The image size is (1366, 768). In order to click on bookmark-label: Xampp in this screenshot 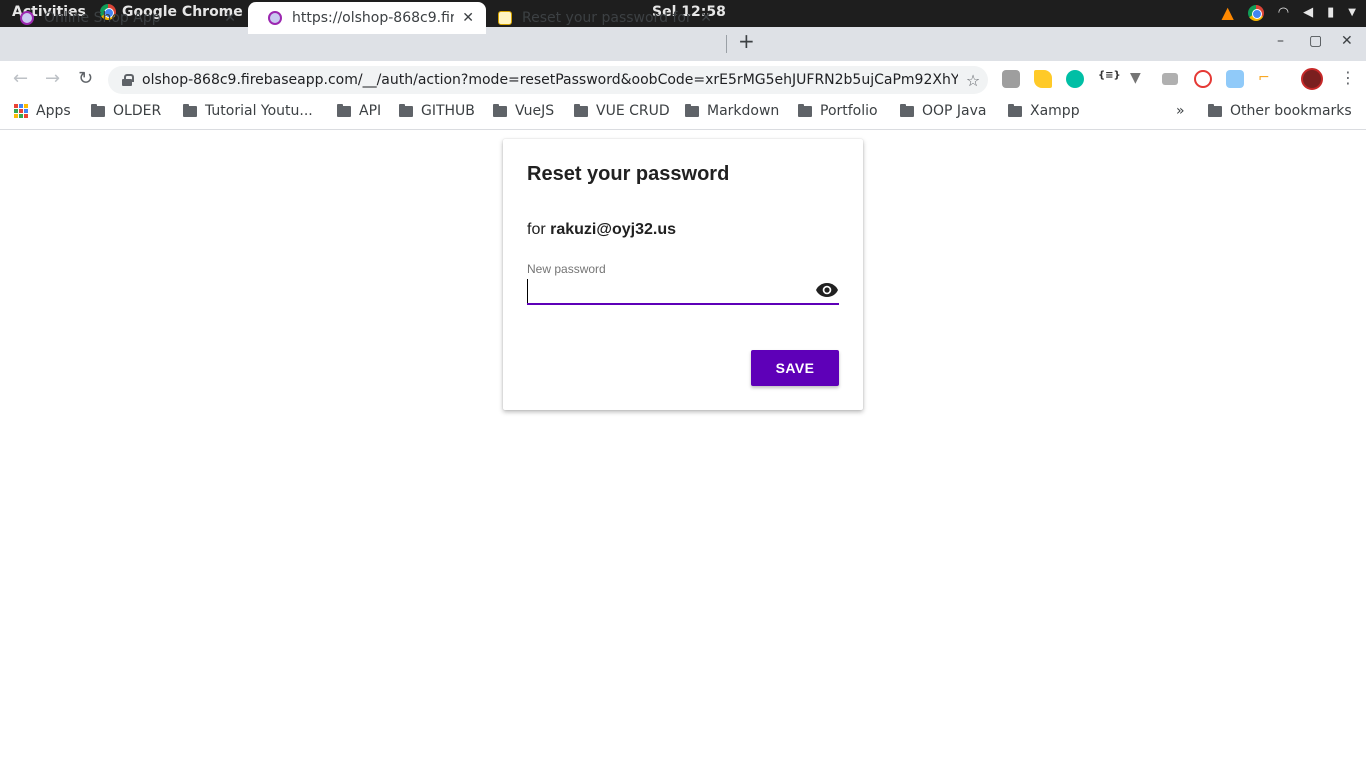, I will do `click(1055, 111)`.